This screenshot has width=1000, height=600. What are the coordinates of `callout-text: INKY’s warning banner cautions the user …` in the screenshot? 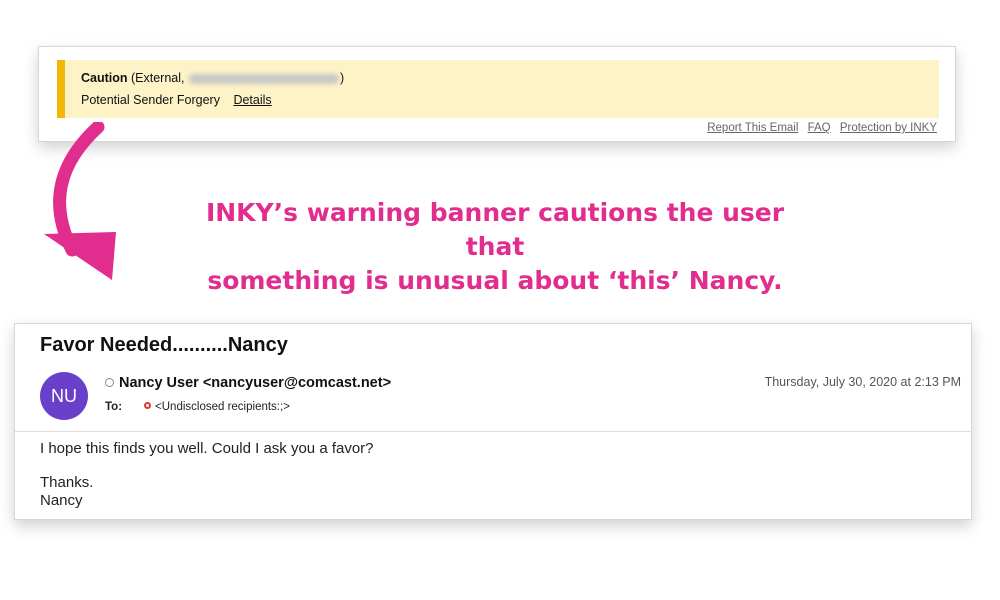 It's located at (495, 247).